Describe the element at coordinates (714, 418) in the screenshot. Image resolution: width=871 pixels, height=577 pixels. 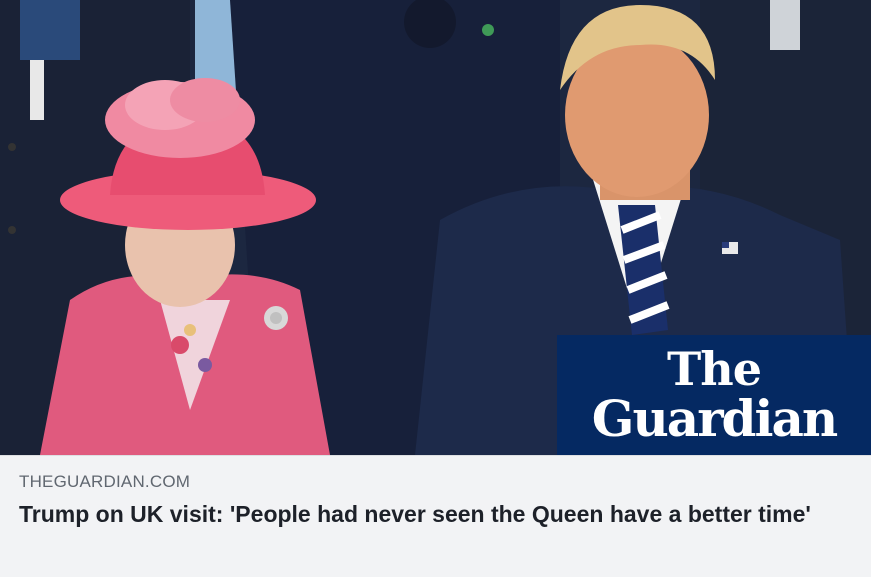
I see `logo-line-guardian: Guardian` at that location.